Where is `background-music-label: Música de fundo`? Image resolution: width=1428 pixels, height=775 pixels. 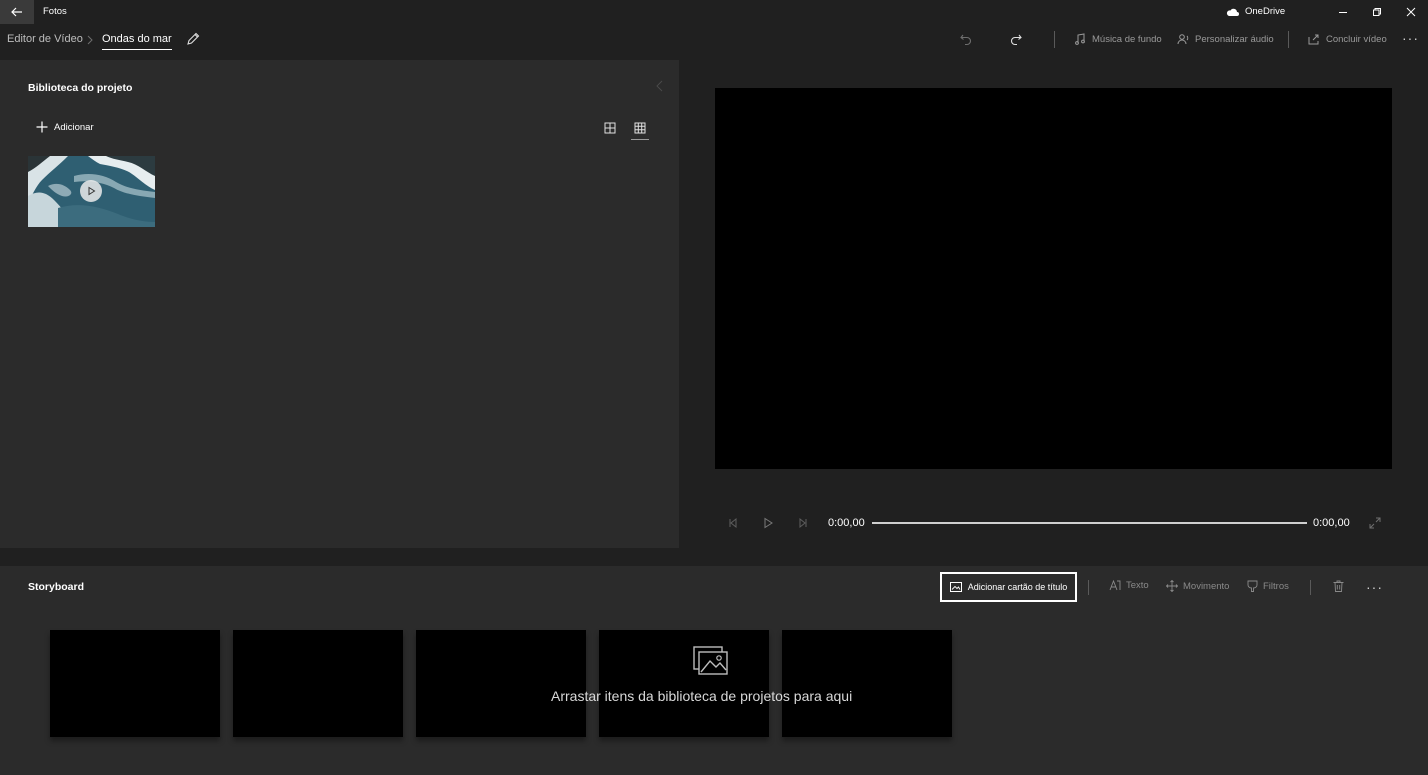
background-music-label: Música de fundo is located at coordinates (1127, 39).